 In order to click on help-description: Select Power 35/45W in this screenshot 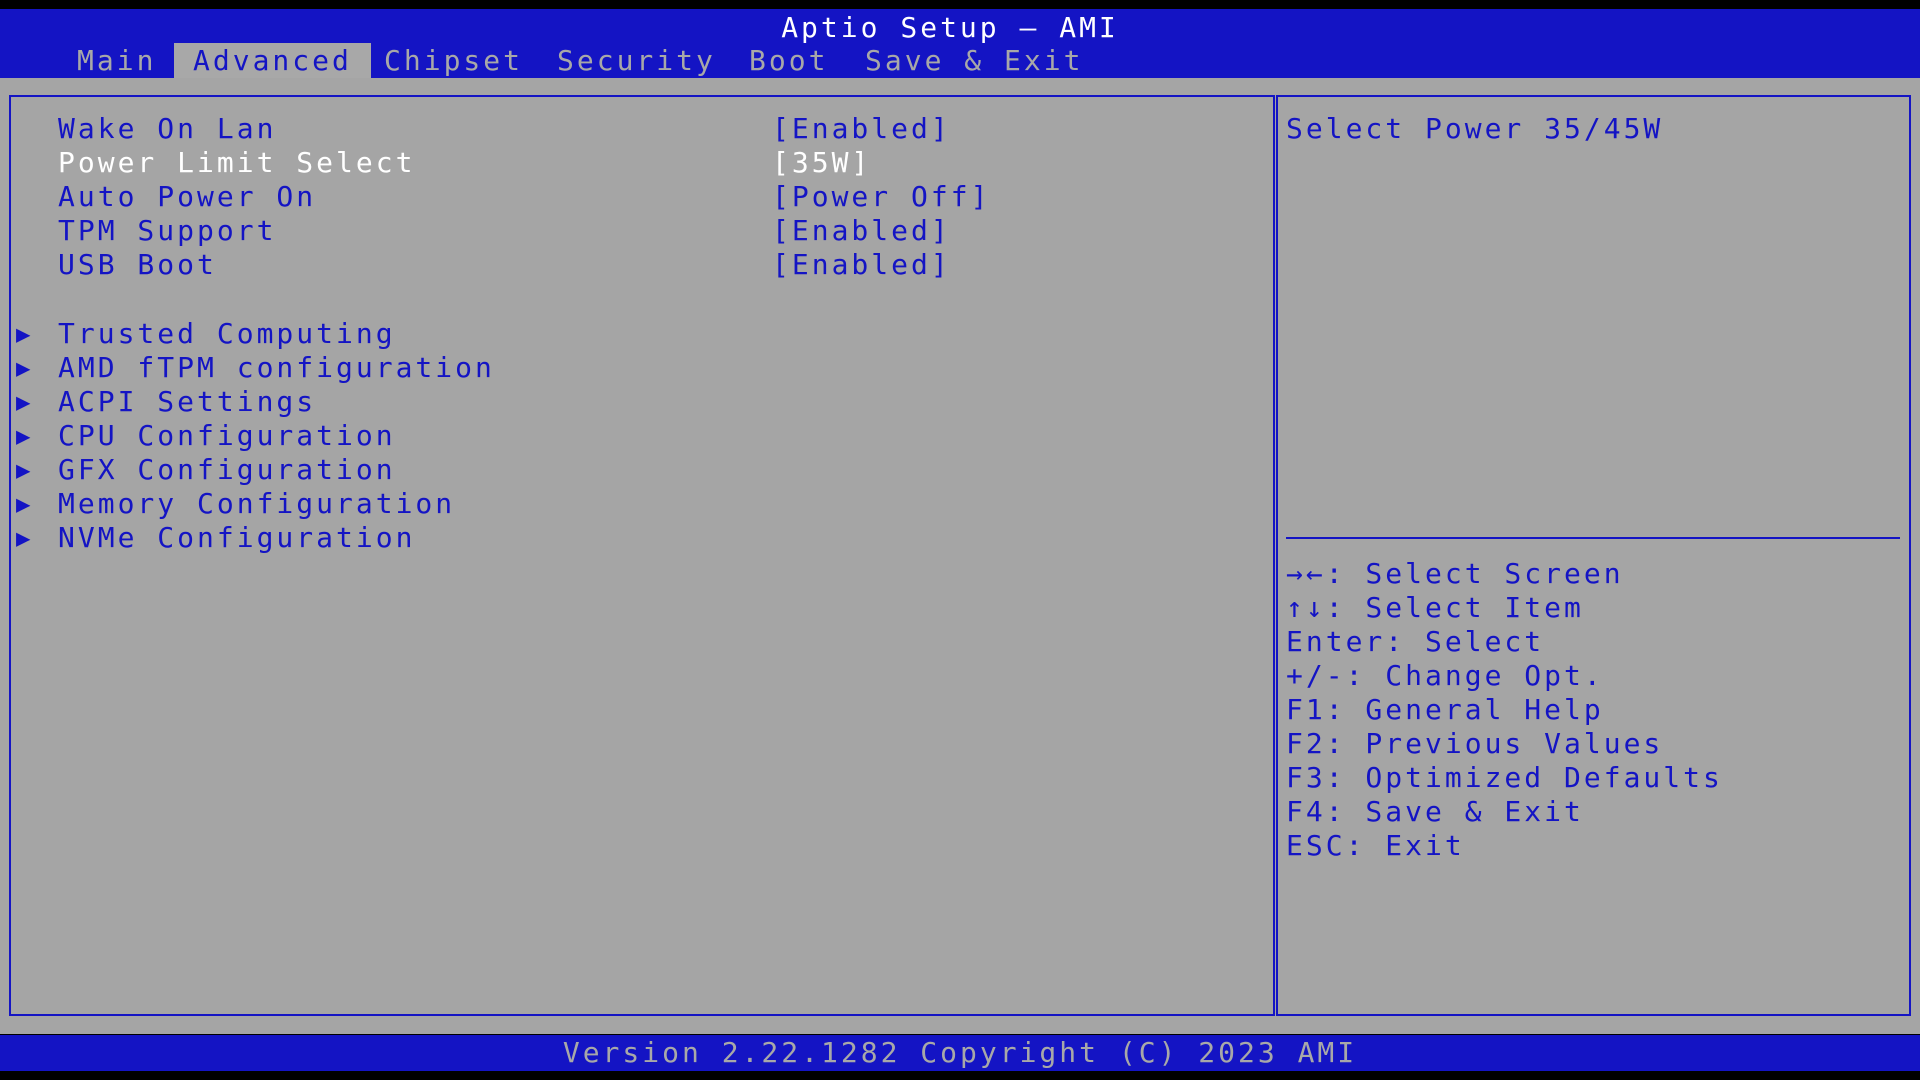, I will do `click(1475, 128)`.